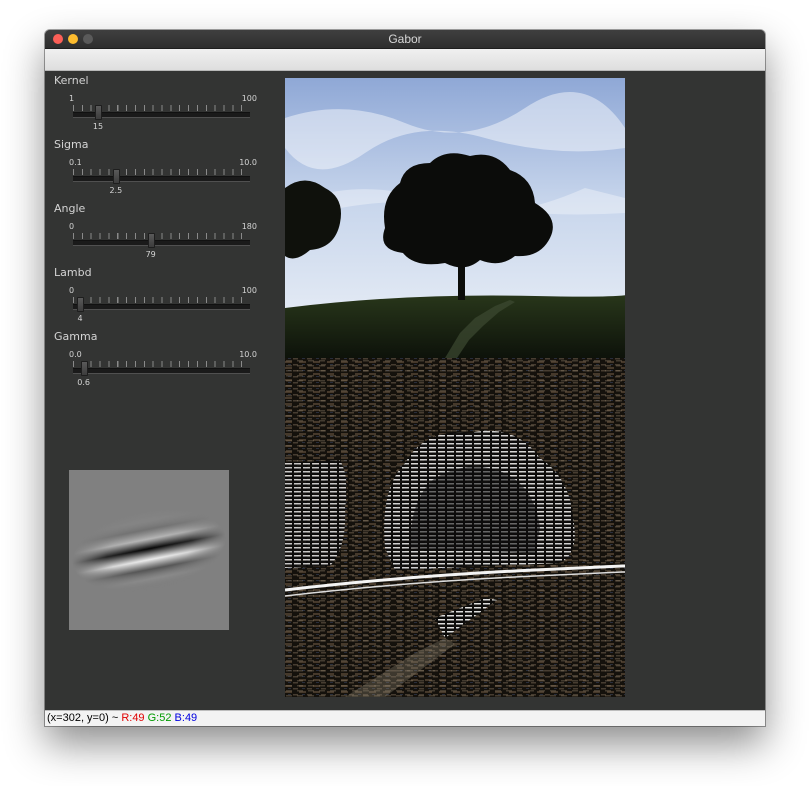 The width and height of the screenshot is (810, 786). I want to click on toolbar, so click(405, 60).